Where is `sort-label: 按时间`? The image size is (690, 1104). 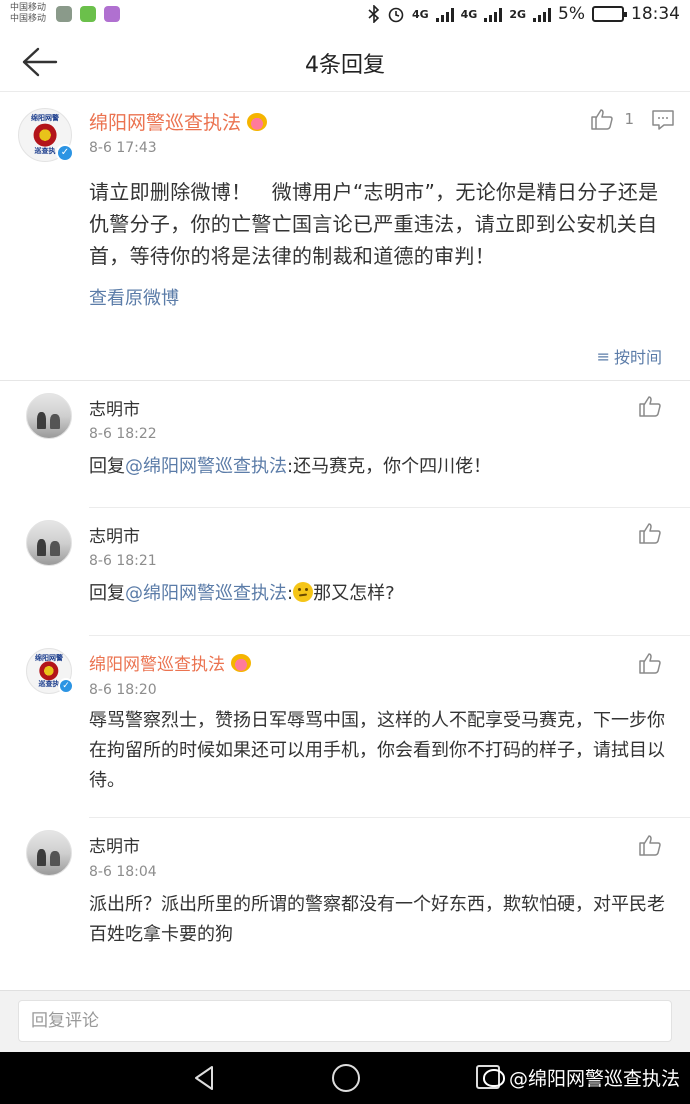
sort-label: 按时间 is located at coordinates (637, 357).